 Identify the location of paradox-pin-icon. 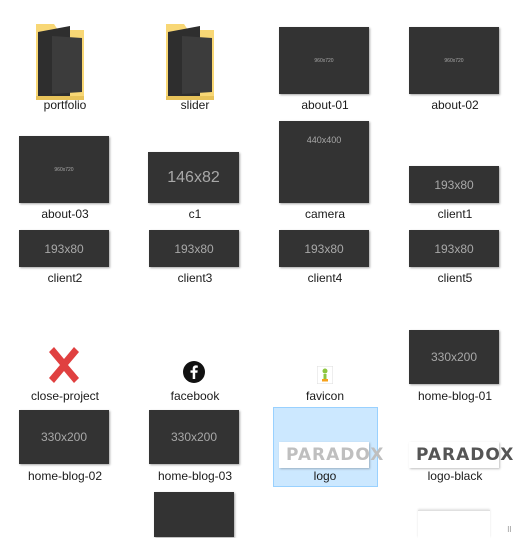
(325, 375).